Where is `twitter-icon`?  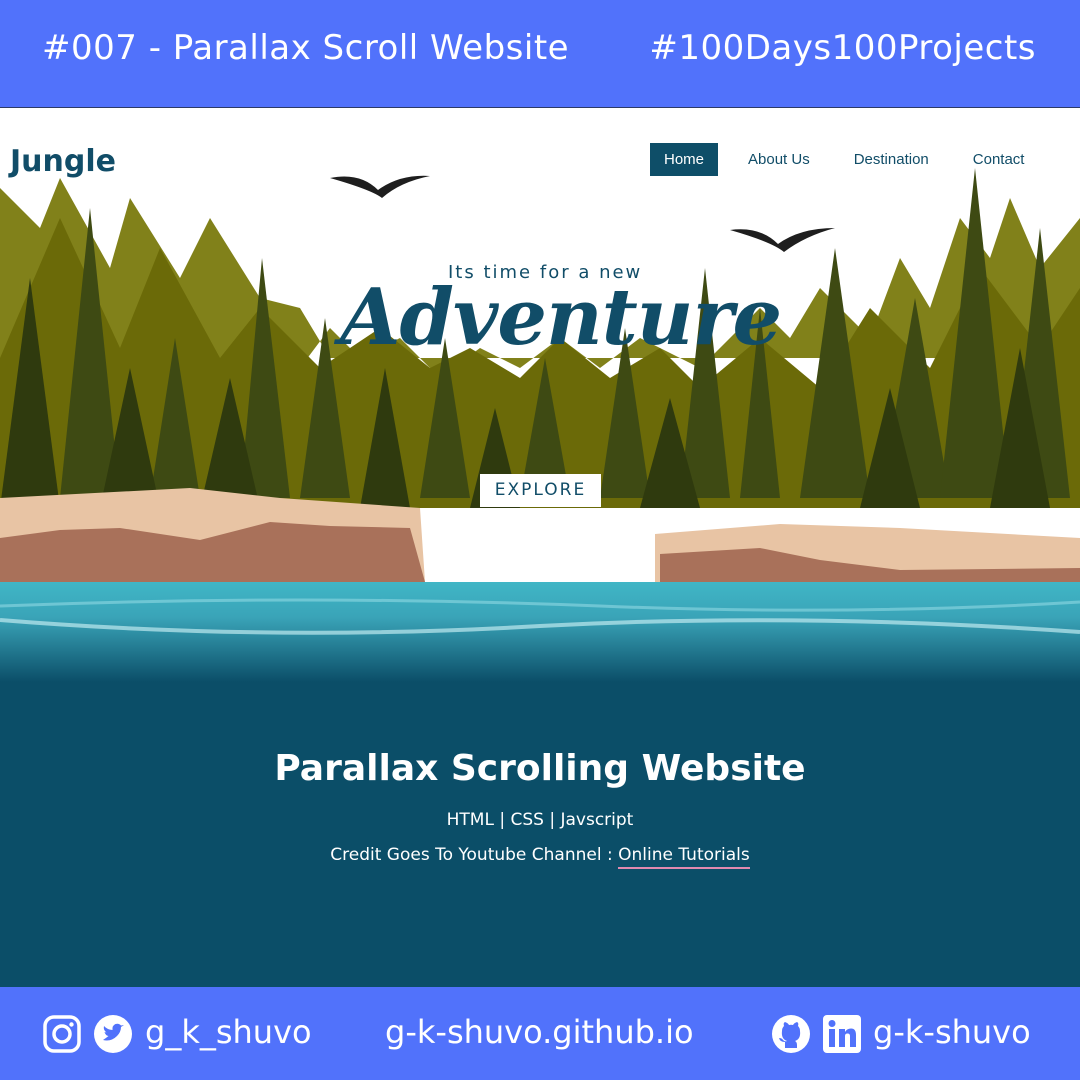 twitter-icon is located at coordinates (113, 1034).